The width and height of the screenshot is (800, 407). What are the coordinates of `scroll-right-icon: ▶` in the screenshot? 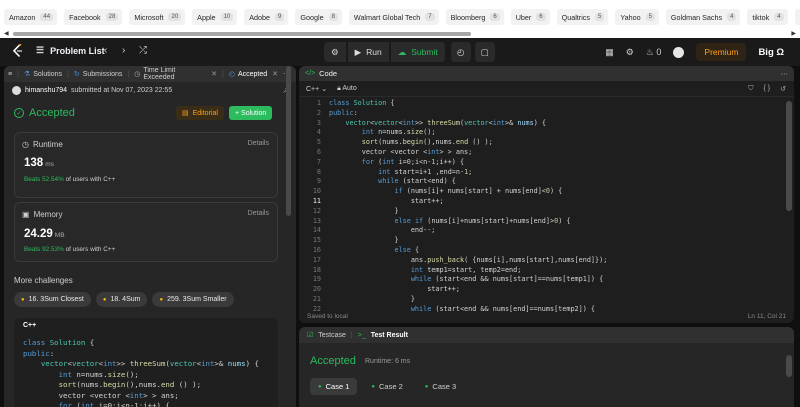 It's located at (793, 33).